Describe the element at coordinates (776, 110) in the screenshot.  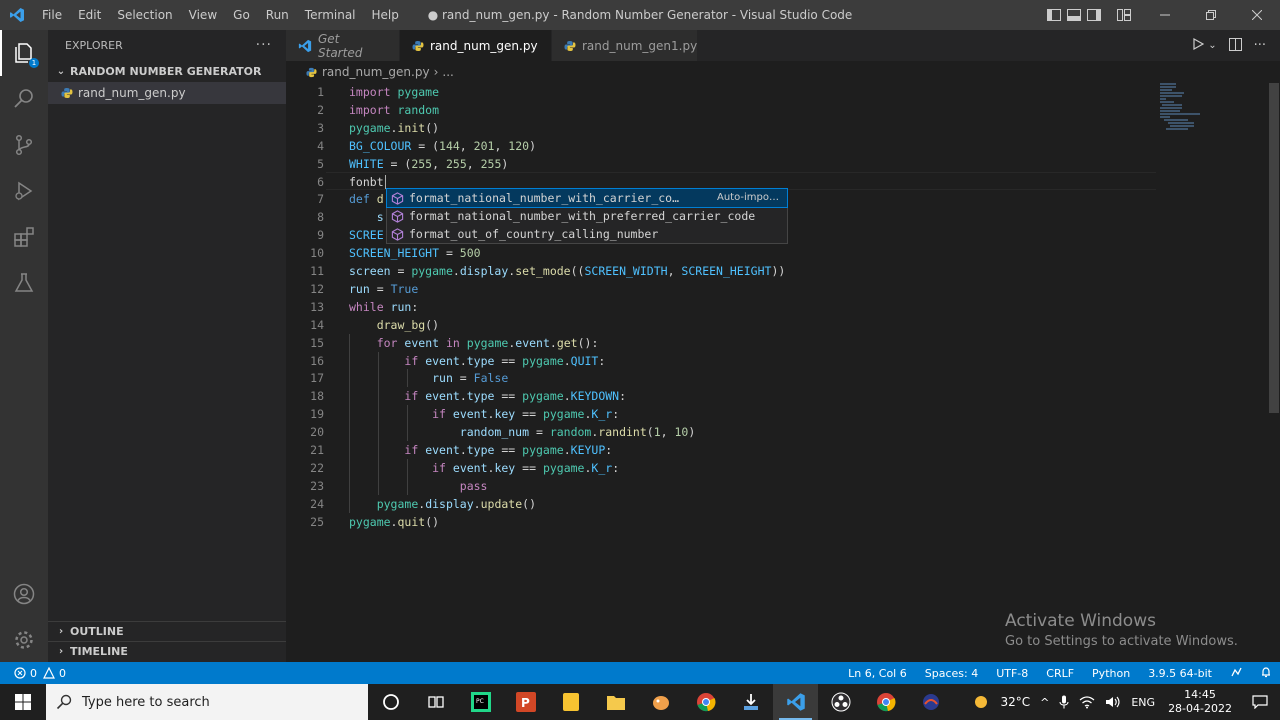
I see `code-line: 2 import random` at that location.